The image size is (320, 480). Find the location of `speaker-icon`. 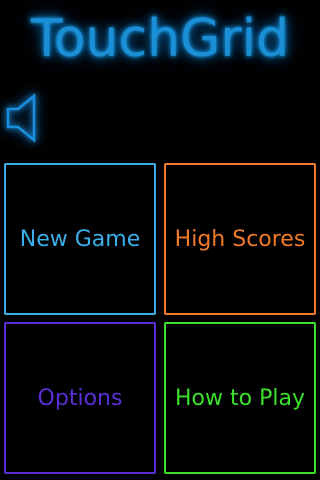

speaker-icon is located at coordinates (21, 118).